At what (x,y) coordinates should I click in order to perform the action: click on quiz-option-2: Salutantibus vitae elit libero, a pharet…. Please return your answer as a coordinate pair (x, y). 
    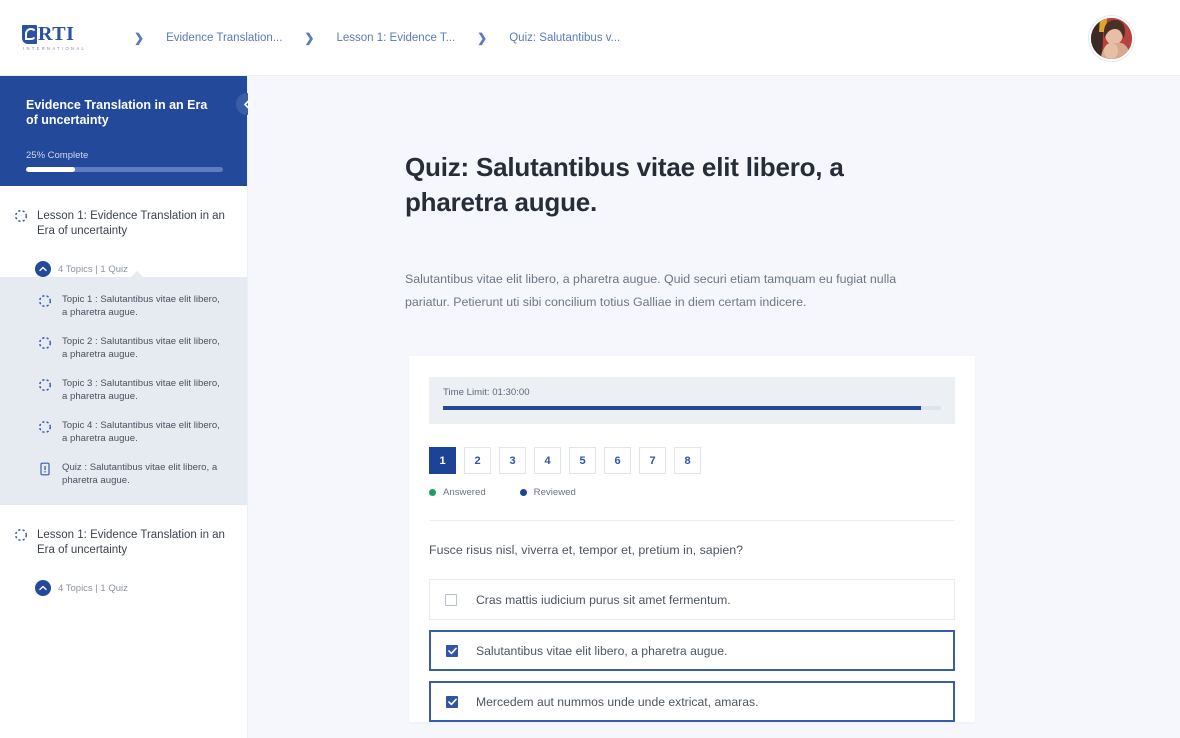
    Looking at the image, I should click on (692, 650).